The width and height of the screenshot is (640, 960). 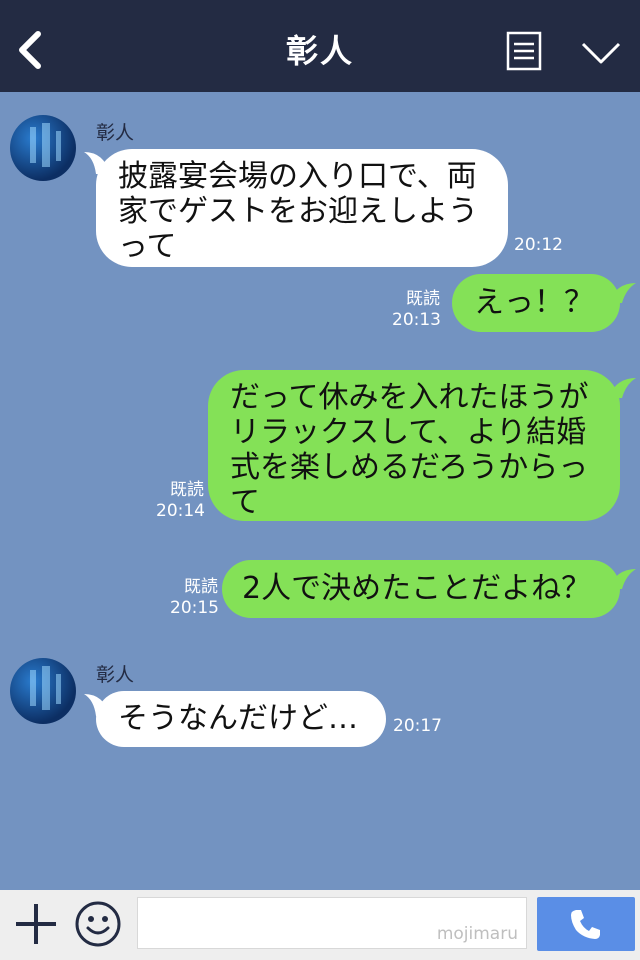 What do you see at coordinates (416, 320) in the screenshot?
I see `message-time: 20:13` at bounding box center [416, 320].